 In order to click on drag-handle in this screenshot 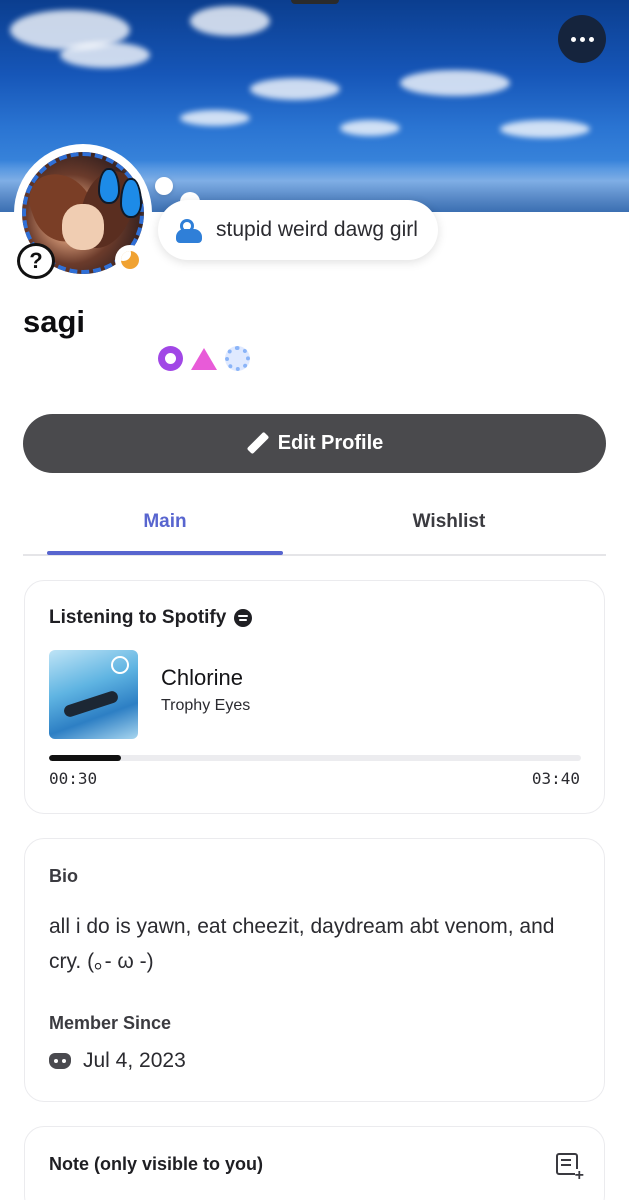, I will do `click(315, 2)`.